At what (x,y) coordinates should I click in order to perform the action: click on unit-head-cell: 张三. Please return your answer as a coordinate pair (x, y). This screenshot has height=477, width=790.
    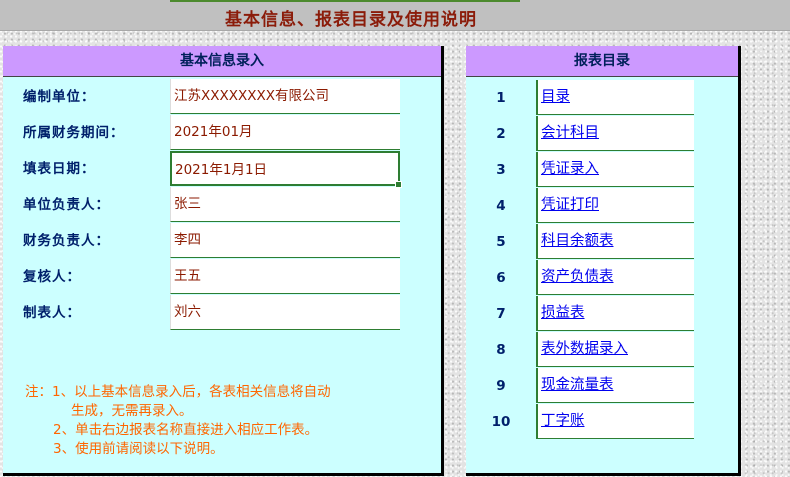
    Looking at the image, I should click on (285, 204).